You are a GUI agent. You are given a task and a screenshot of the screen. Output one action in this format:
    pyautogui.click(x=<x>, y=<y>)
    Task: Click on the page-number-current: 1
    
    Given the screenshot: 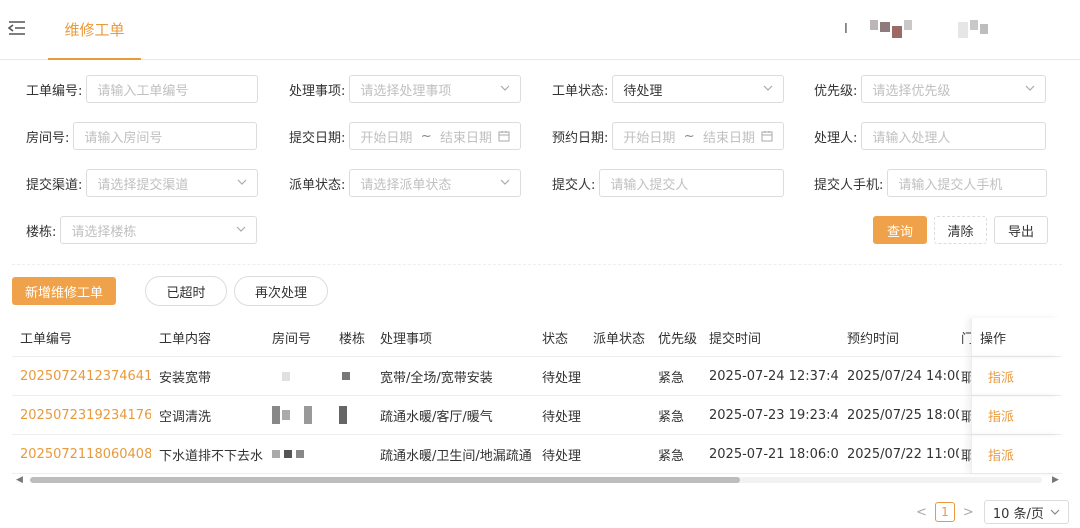 What is the action you would take?
    pyautogui.click(x=944, y=512)
    